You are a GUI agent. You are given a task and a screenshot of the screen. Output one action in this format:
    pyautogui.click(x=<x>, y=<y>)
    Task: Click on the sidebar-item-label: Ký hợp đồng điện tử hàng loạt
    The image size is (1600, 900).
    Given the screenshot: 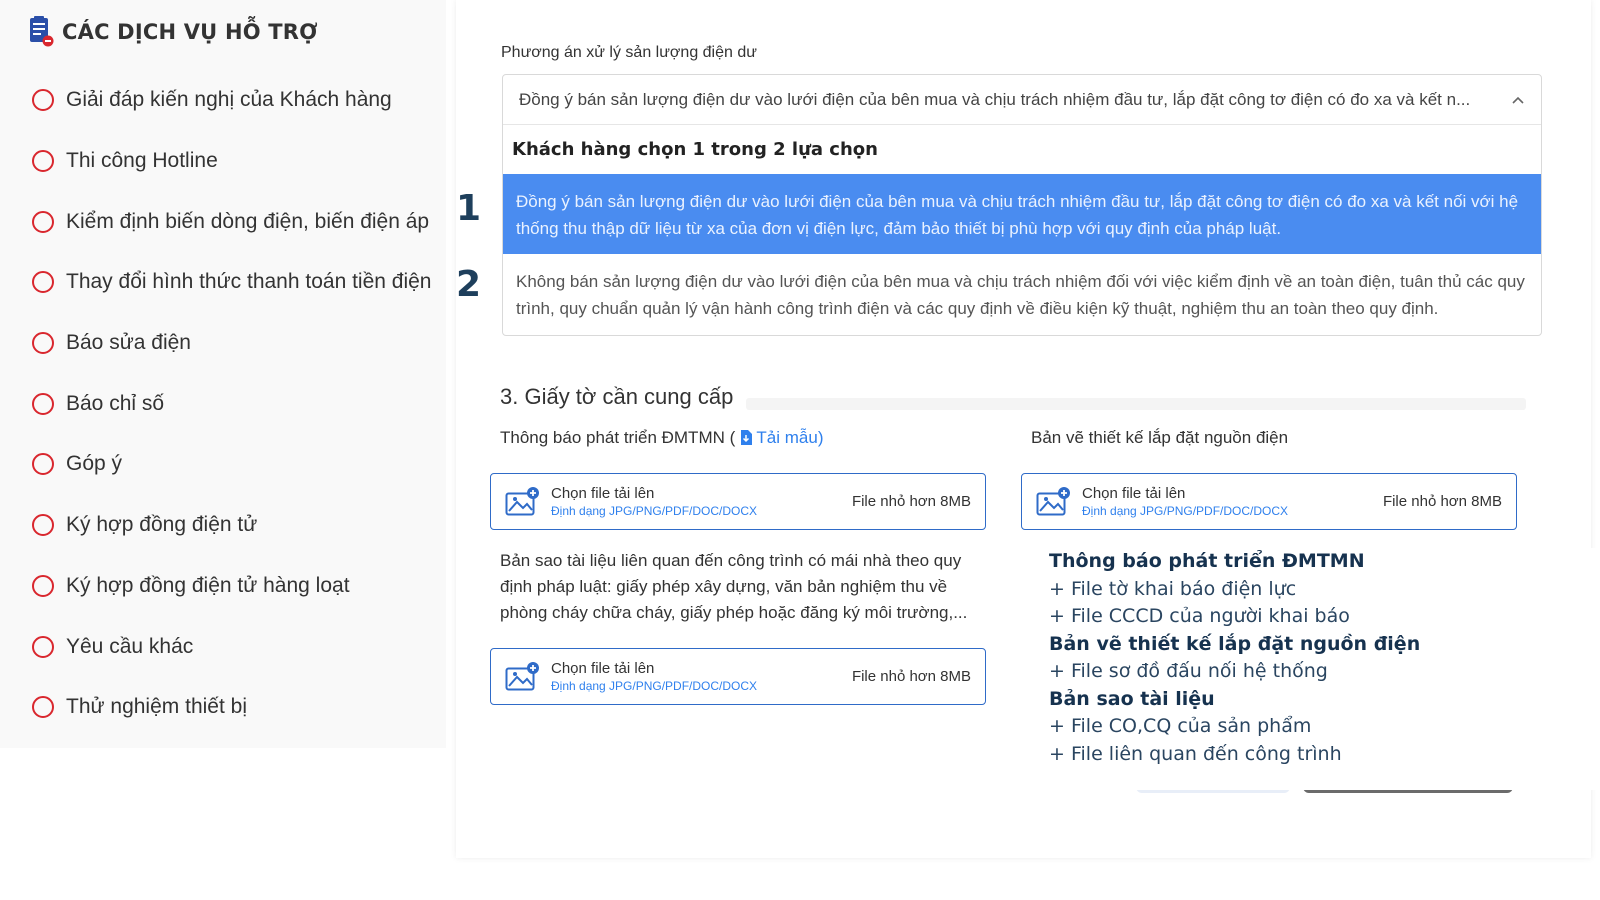 What is the action you would take?
    pyautogui.click(x=208, y=585)
    